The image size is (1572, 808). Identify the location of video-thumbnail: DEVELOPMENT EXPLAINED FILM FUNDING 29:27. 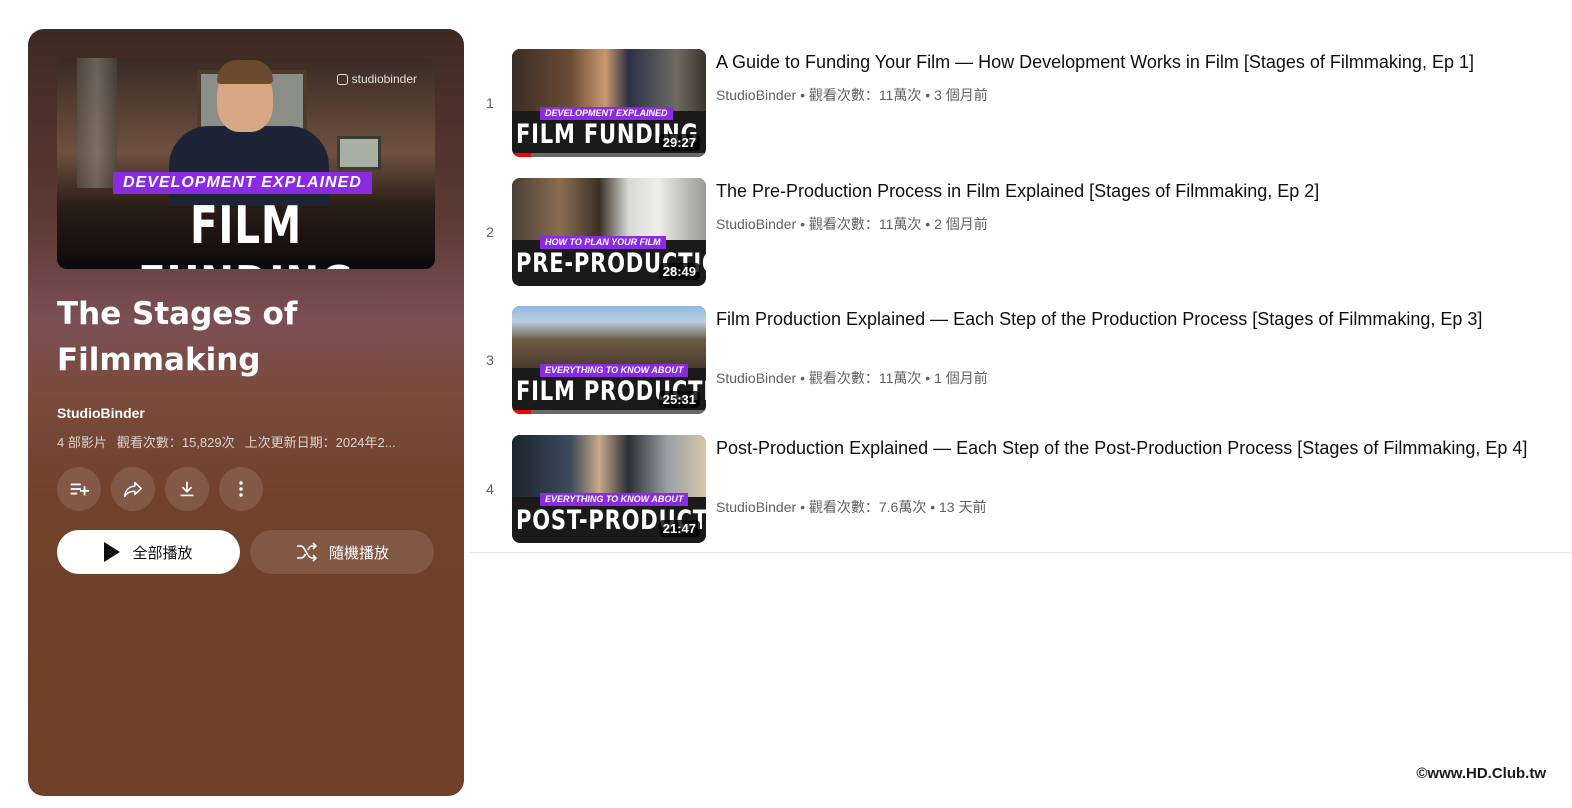
(609, 103).